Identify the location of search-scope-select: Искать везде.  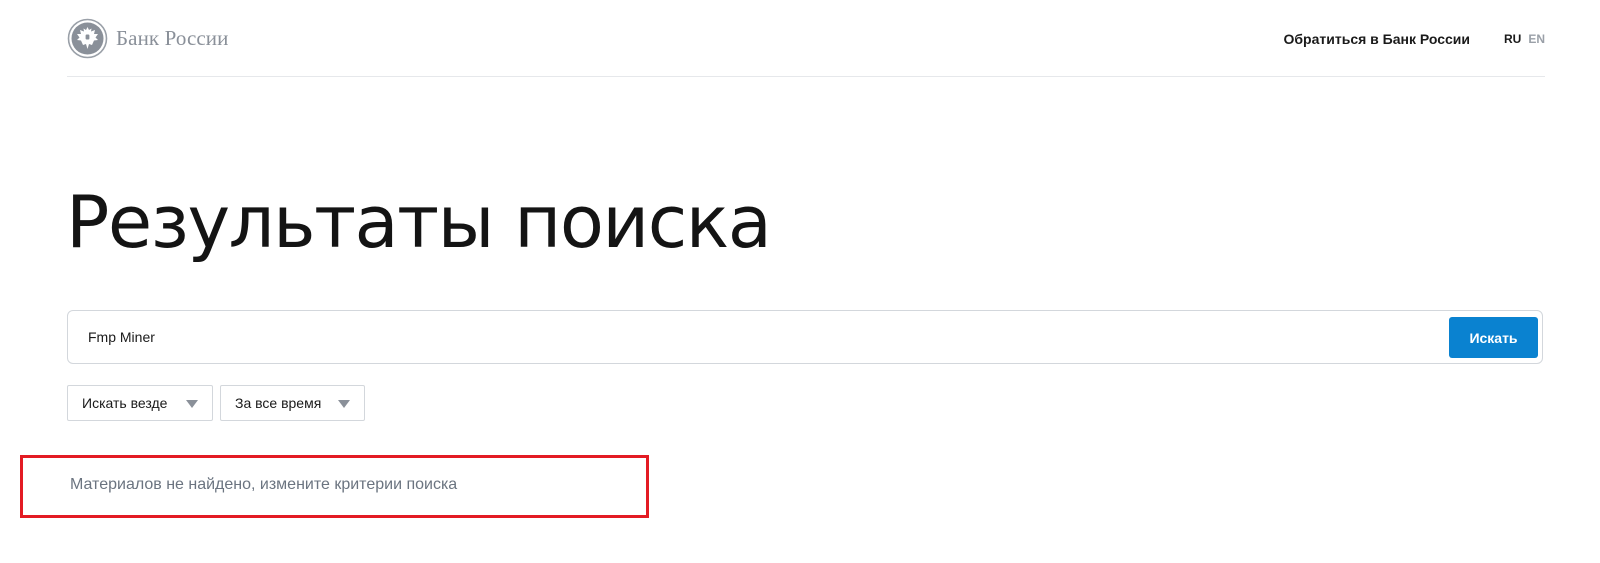
(140, 403).